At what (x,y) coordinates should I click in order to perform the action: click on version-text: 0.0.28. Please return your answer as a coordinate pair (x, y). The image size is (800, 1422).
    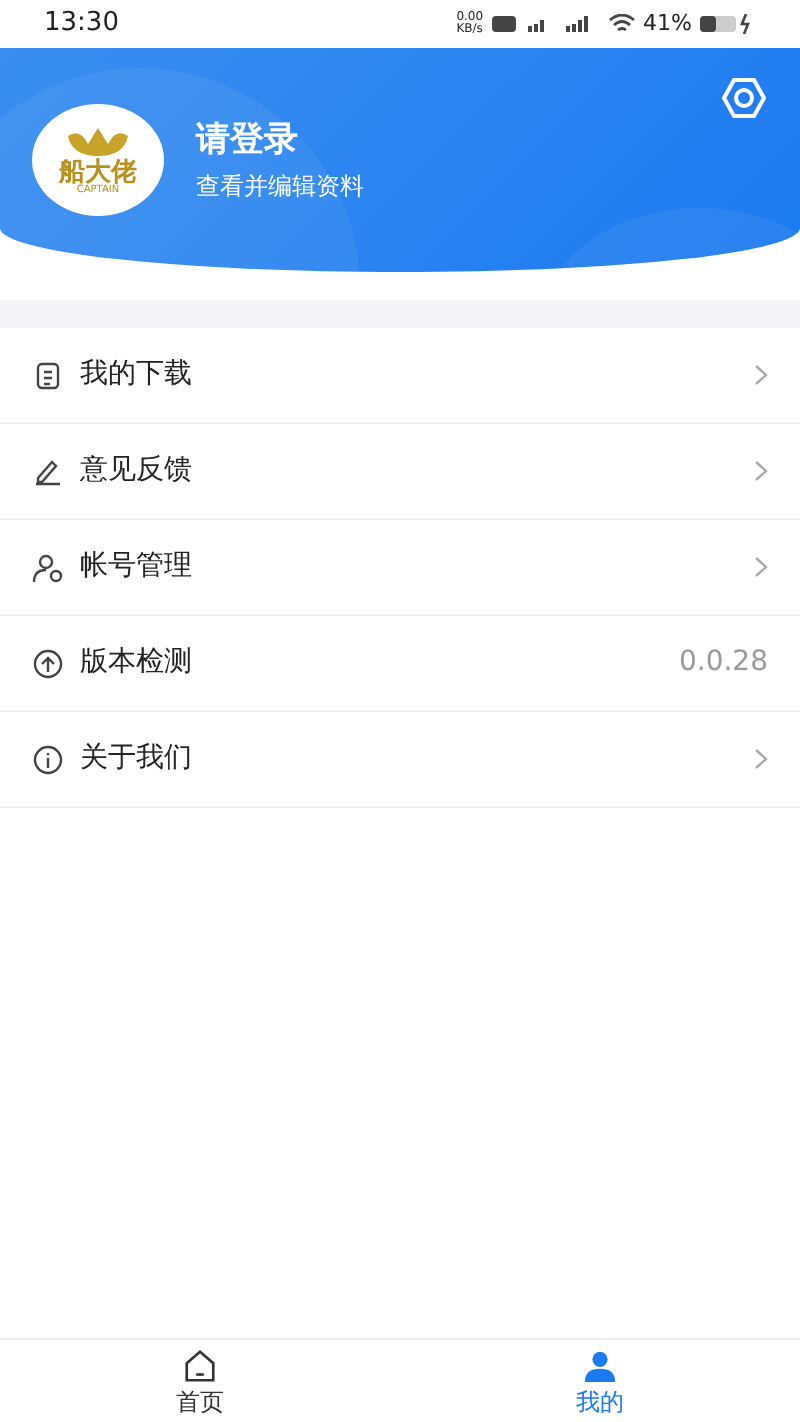
    Looking at the image, I should click on (723, 663).